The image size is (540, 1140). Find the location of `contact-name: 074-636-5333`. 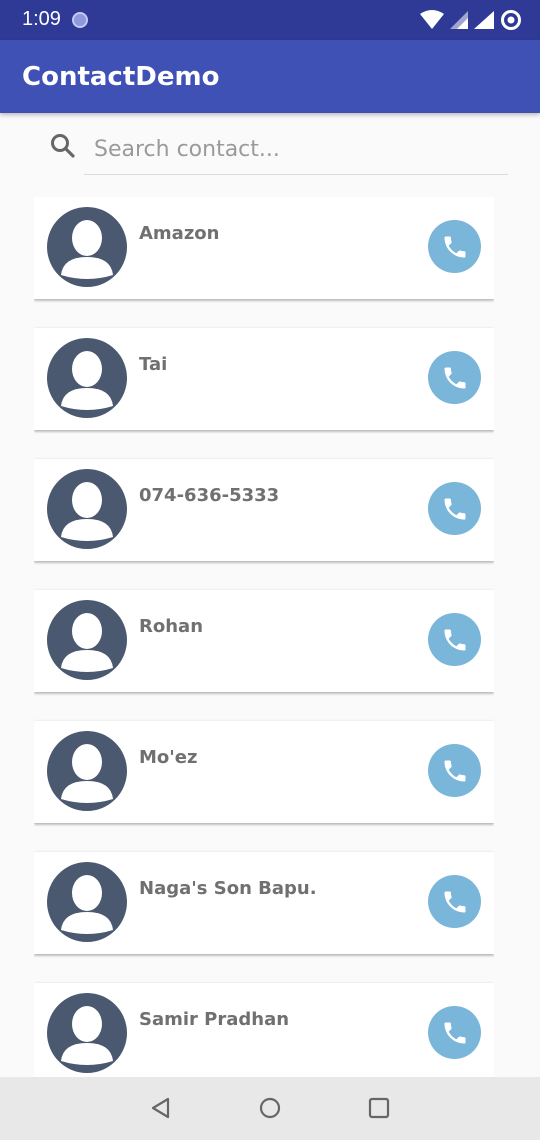

contact-name: 074-636-5333 is located at coordinates (209, 495).